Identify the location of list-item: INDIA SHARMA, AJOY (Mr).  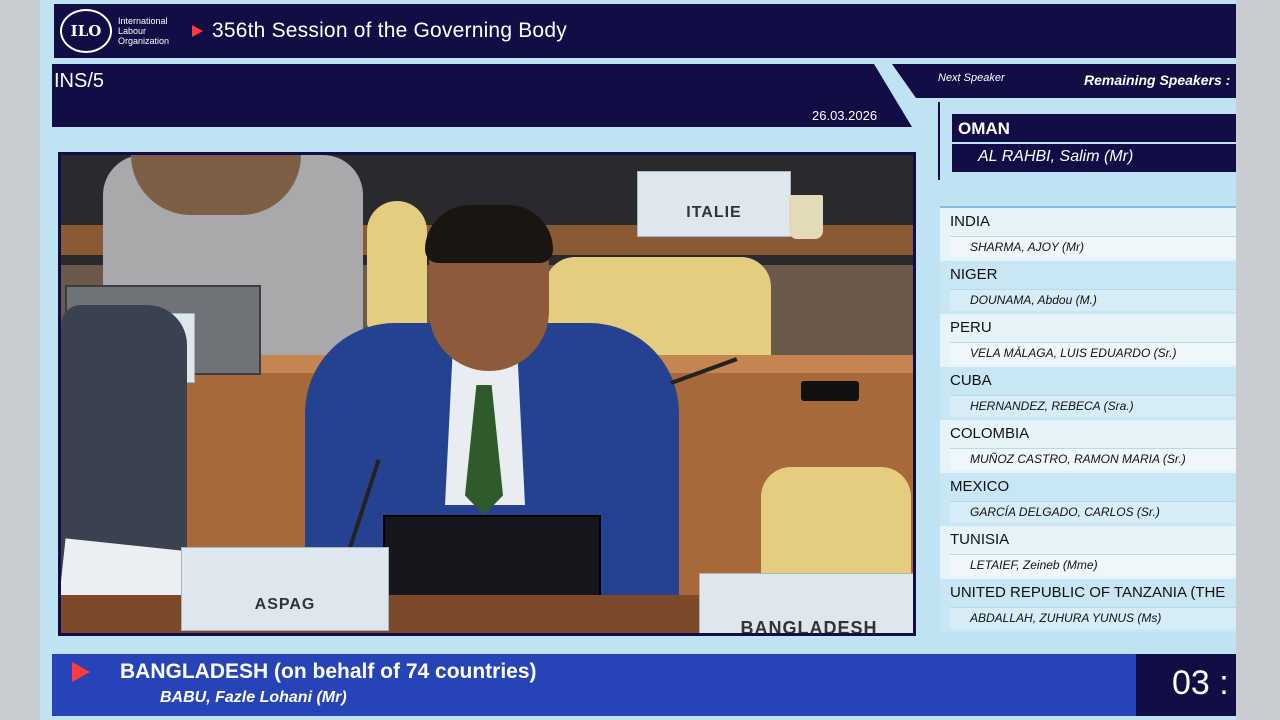
(1088, 234).